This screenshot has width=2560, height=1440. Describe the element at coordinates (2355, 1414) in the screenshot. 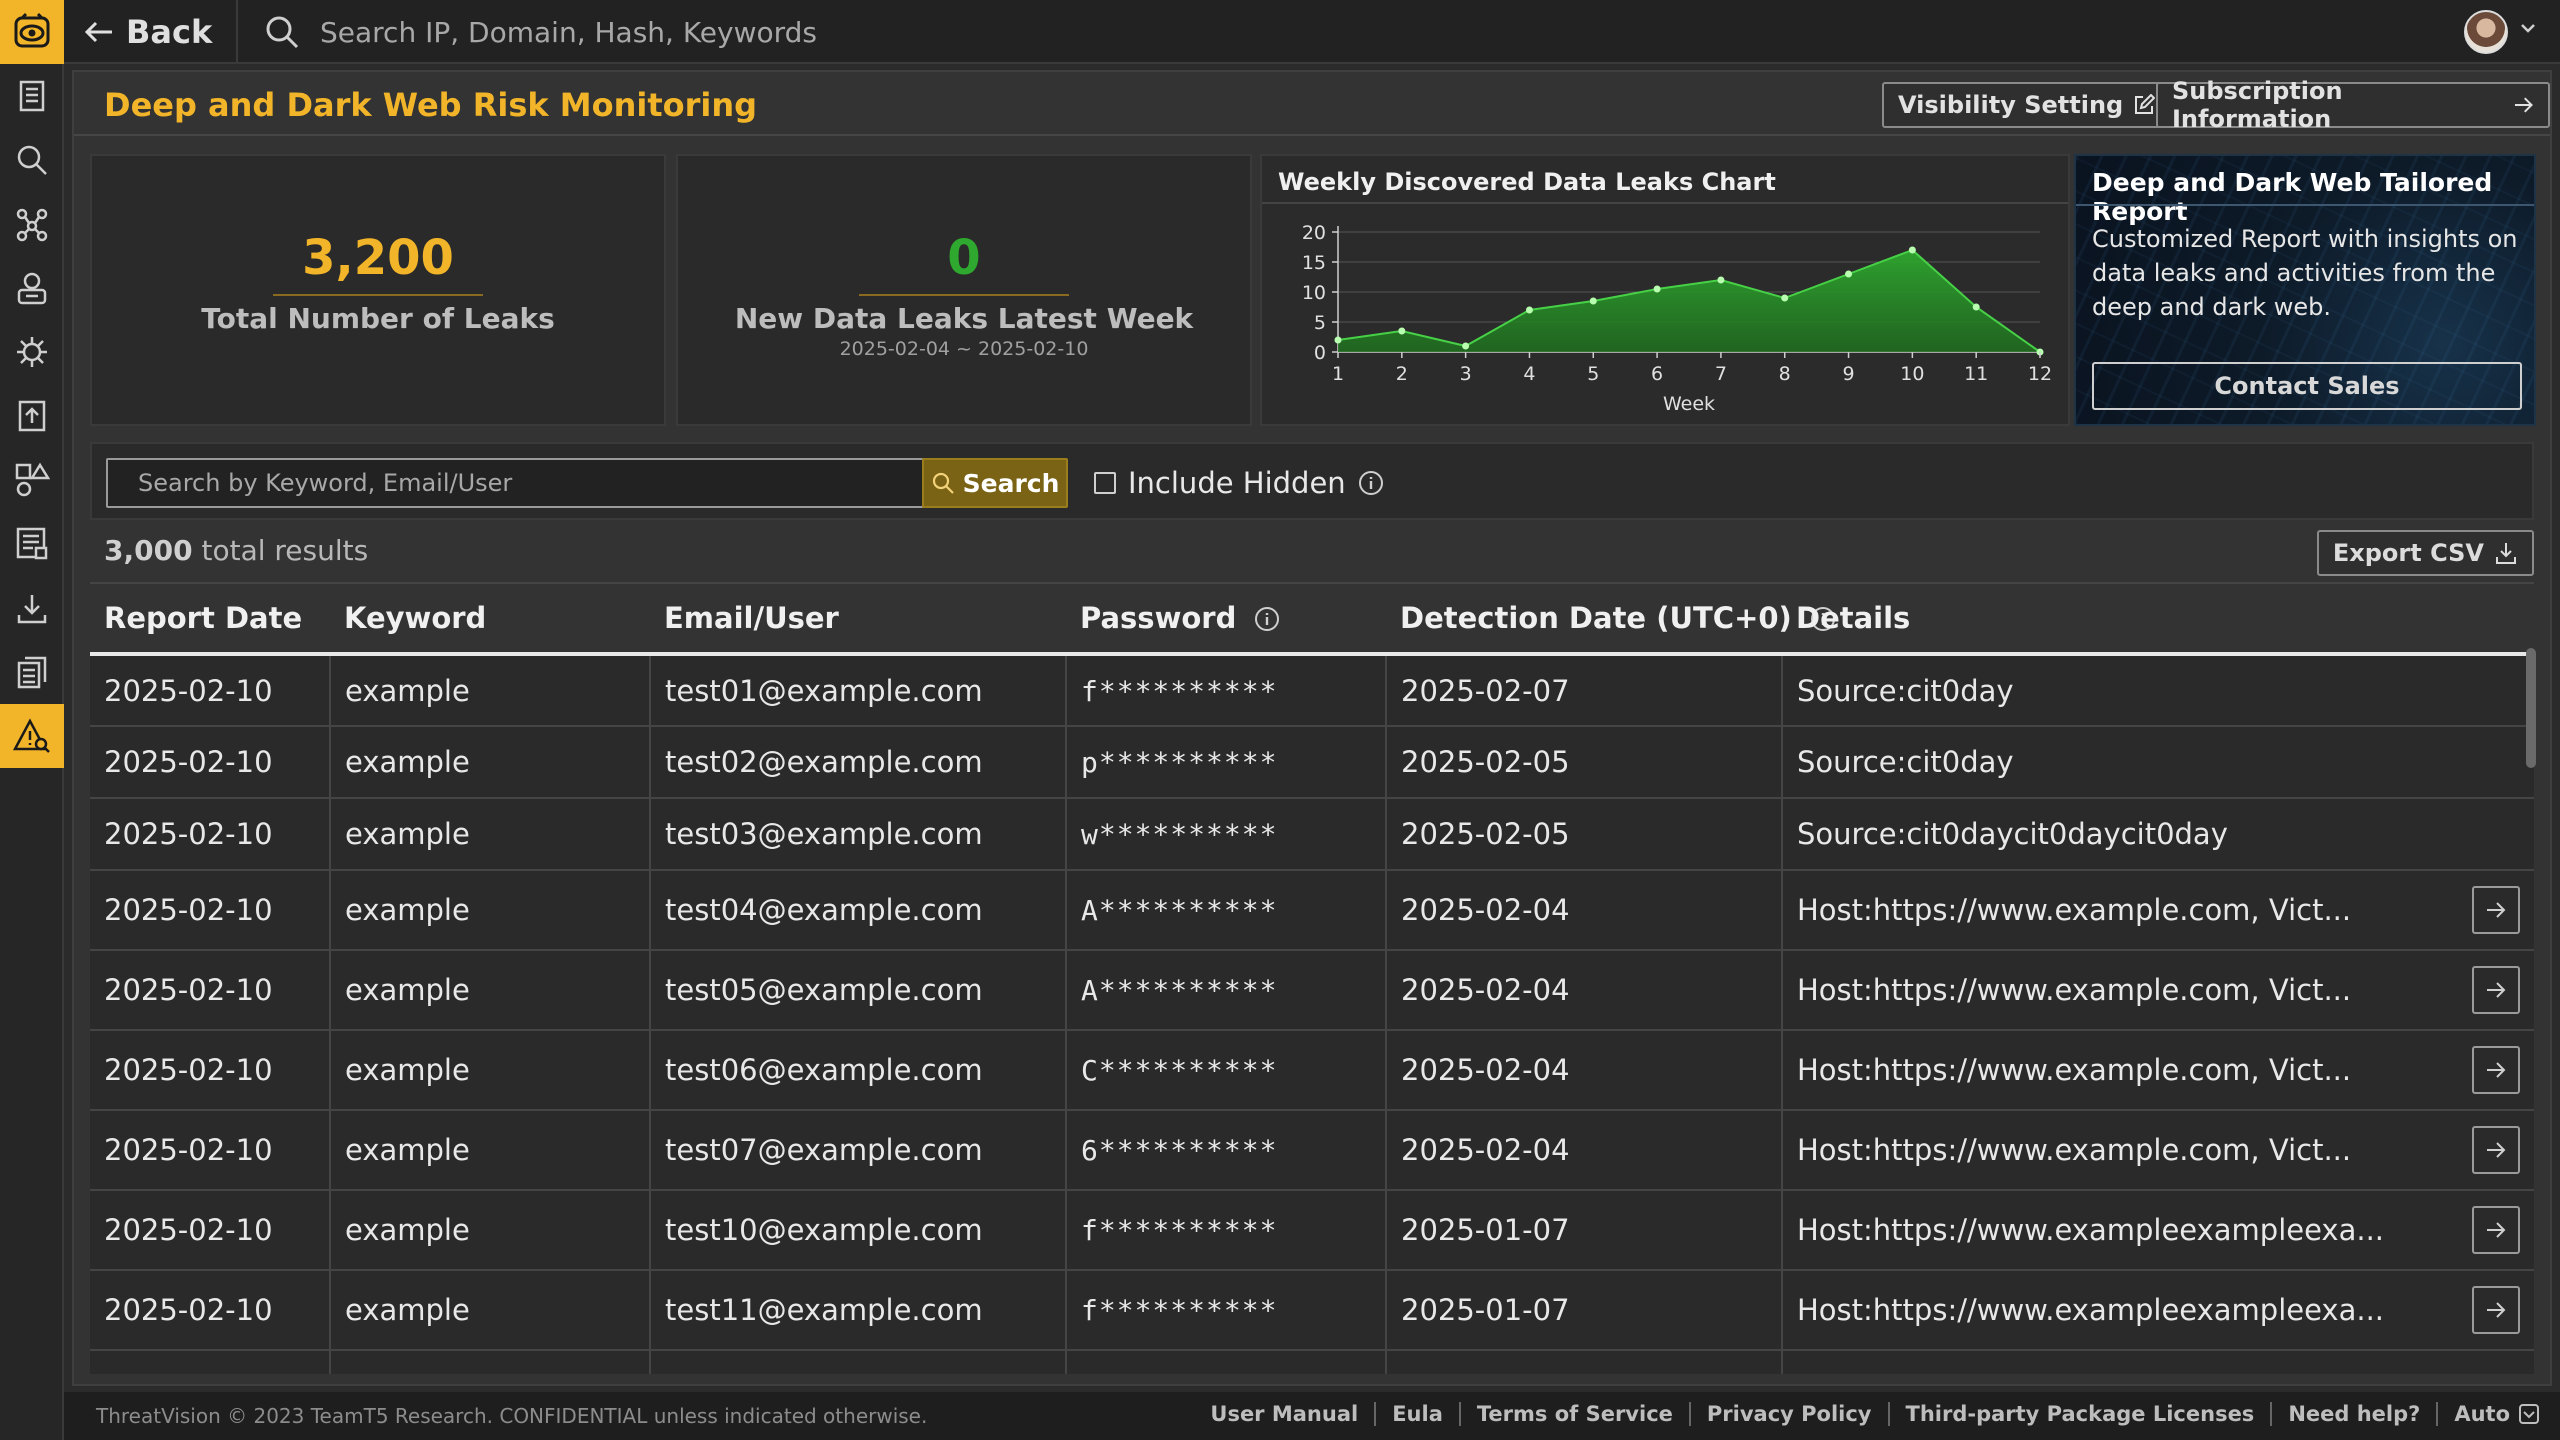

I see `footer-link-help: Need help?` at that location.